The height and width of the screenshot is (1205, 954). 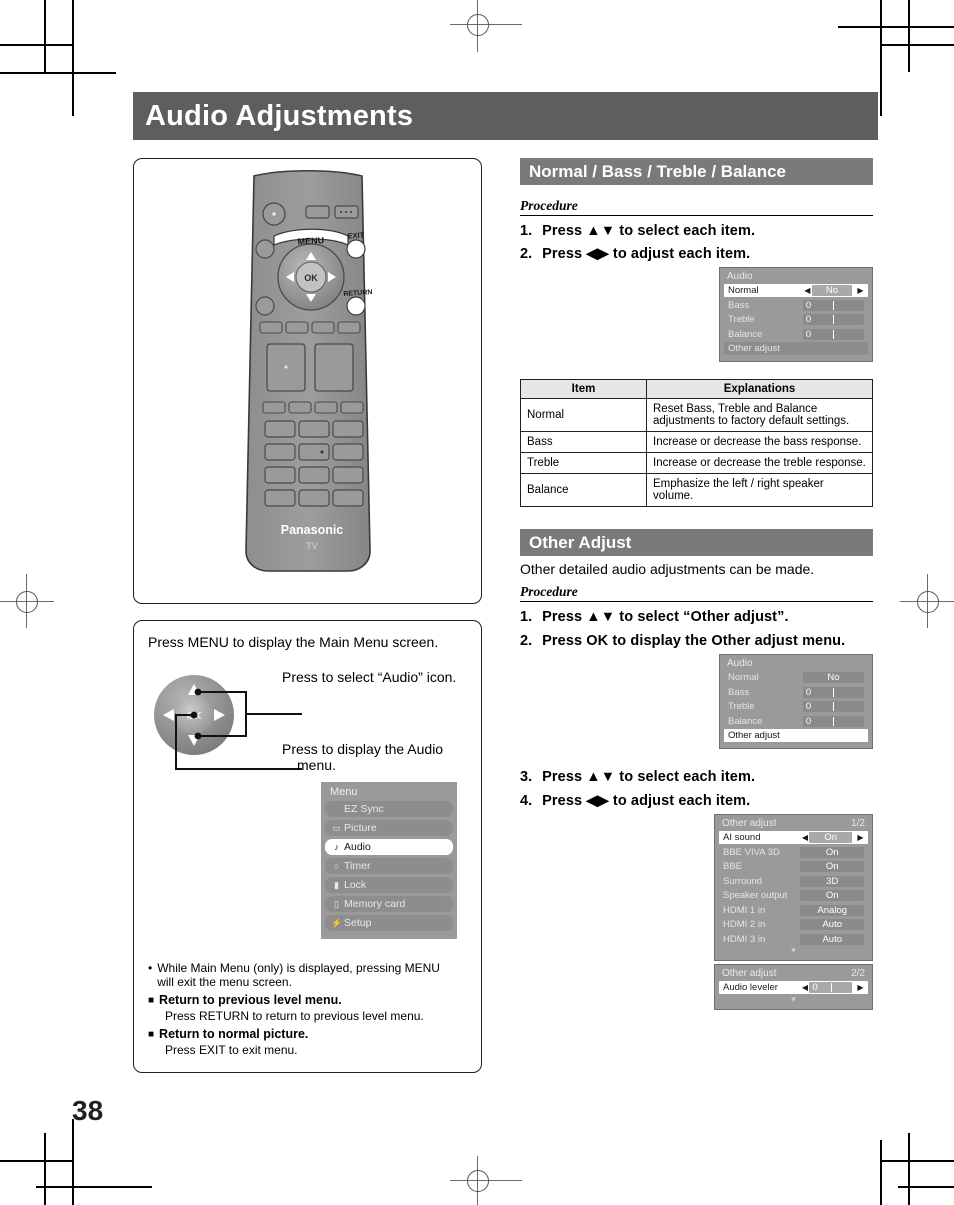 I want to click on procedure-step: 2. Press ◀▶ to adjust each item., so click(x=635, y=254).